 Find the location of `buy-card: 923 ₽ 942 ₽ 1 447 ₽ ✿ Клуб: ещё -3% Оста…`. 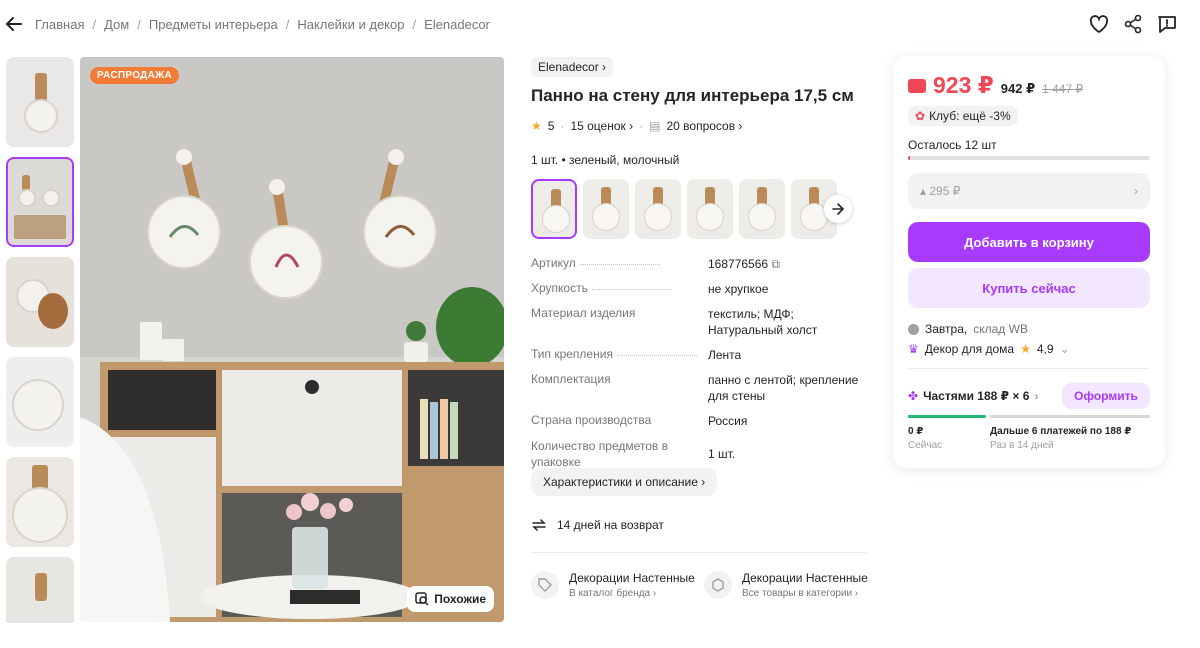

buy-card: 923 ₽ 942 ₽ 1 447 ₽ ✿ Клуб: ещё -3% Оста… is located at coordinates (1029, 262).